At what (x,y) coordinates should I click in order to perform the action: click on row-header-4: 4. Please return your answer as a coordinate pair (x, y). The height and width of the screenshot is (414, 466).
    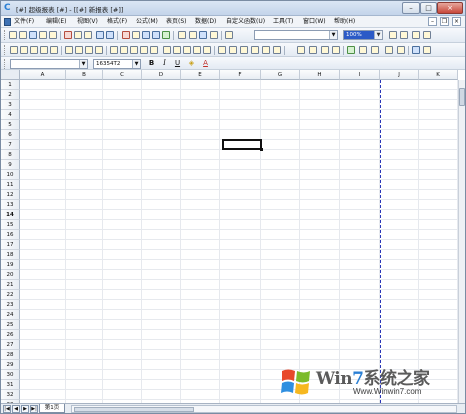
    Looking at the image, I should click on (10, 115).